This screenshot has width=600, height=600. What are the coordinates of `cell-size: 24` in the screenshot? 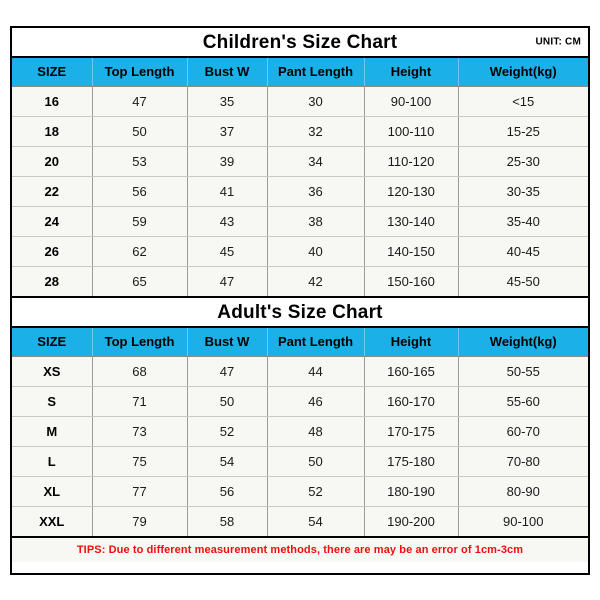 It's located at (52, 221).